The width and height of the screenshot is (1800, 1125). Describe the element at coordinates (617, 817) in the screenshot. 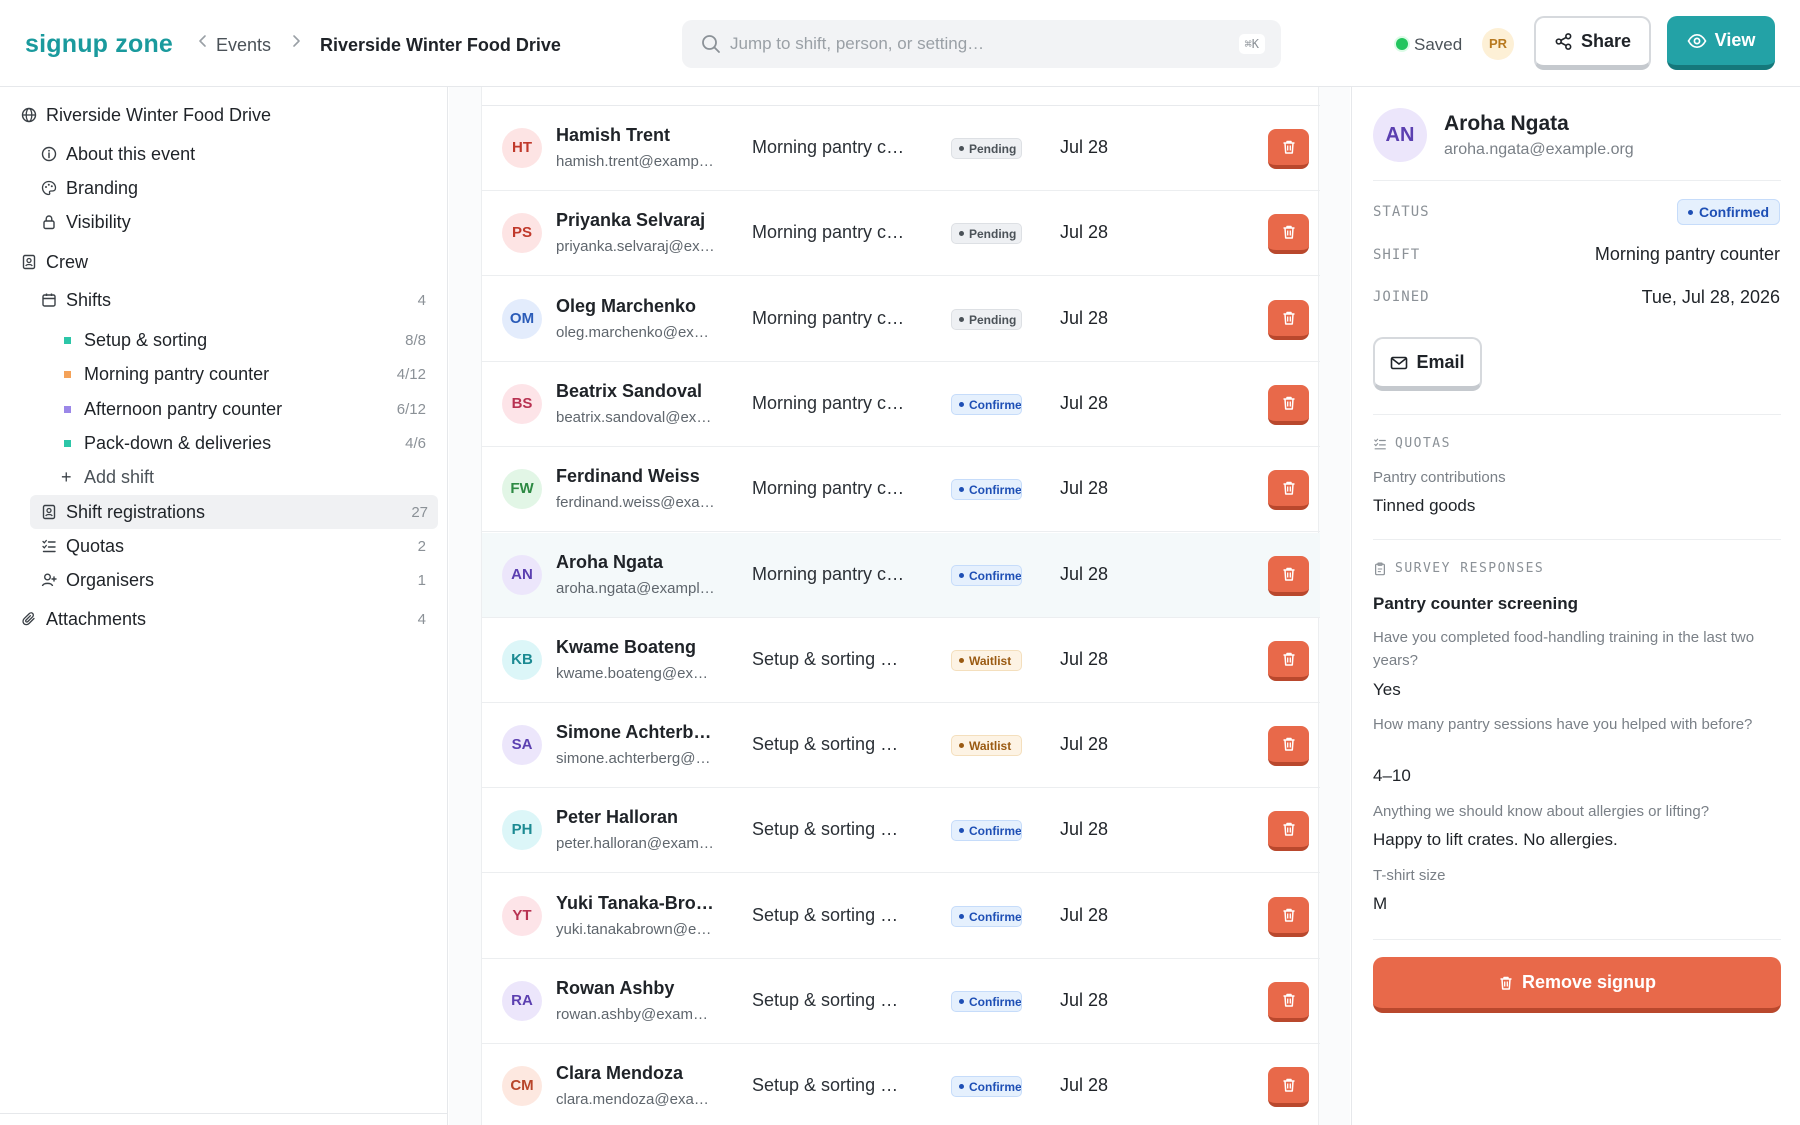

I see `registrant-name: Peter Halloran` at that location.